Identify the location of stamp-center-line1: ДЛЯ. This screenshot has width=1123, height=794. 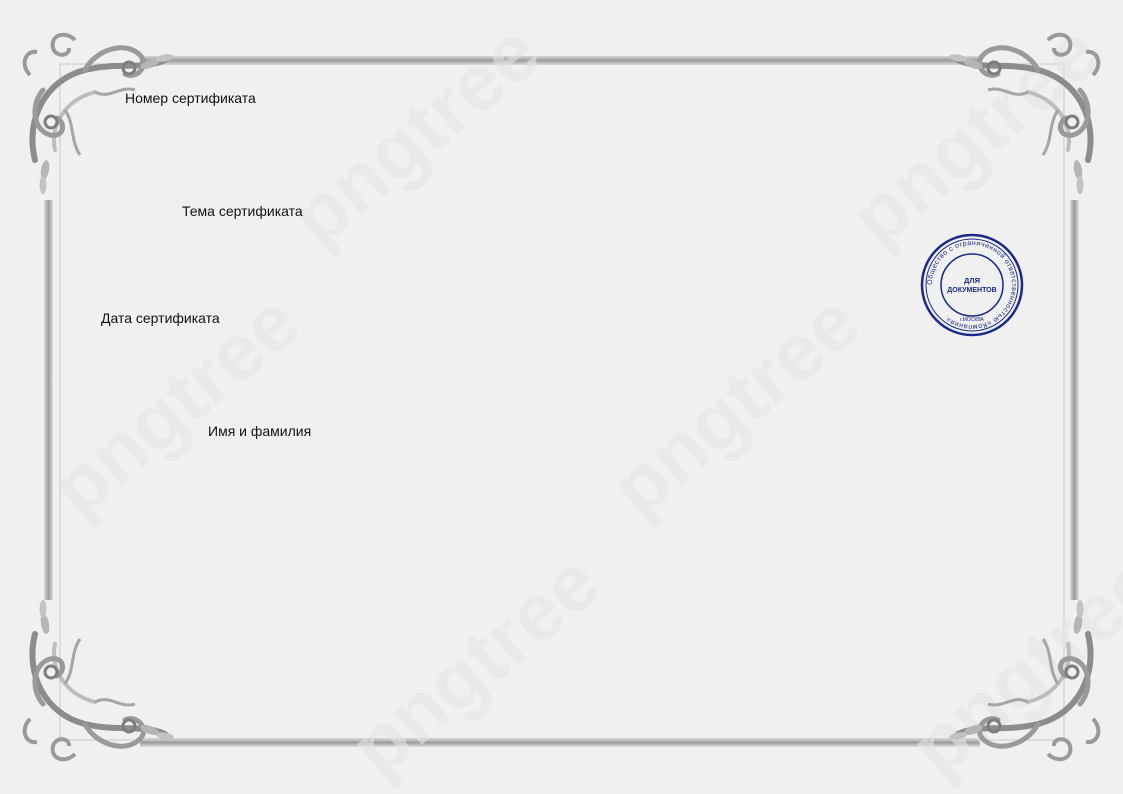
(972, 280).